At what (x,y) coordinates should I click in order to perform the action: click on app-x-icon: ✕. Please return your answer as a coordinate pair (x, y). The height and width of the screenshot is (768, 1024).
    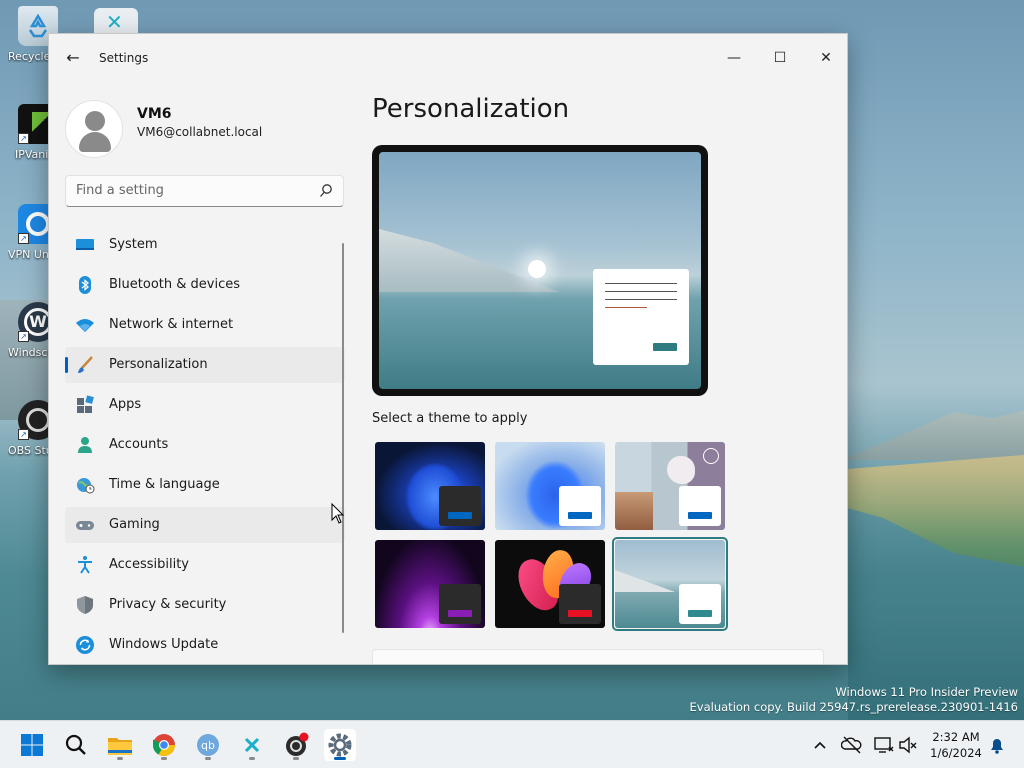
    Looking at the image, I should click on (114, 22).